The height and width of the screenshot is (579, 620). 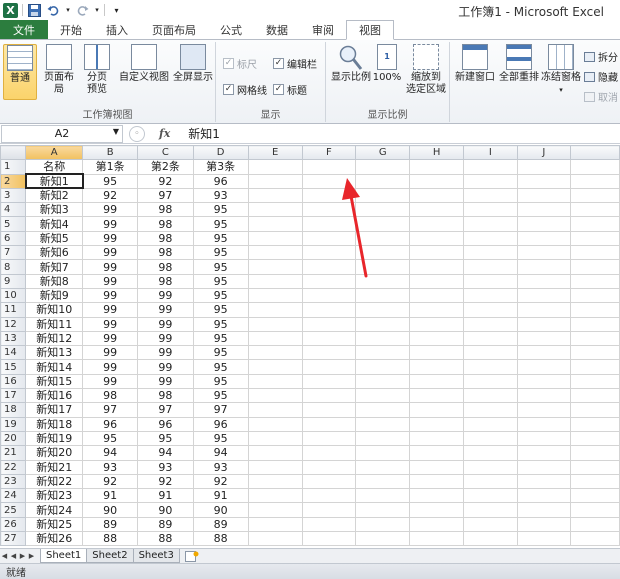 I want to click on row-header: 22, so click(x=13, y=467).